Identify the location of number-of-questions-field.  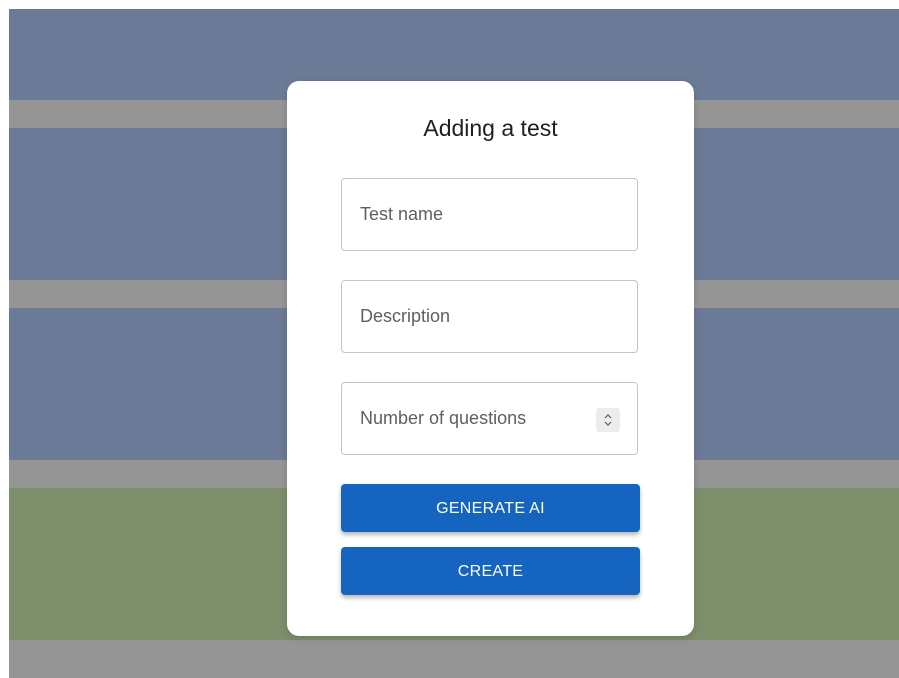
(489, 418).